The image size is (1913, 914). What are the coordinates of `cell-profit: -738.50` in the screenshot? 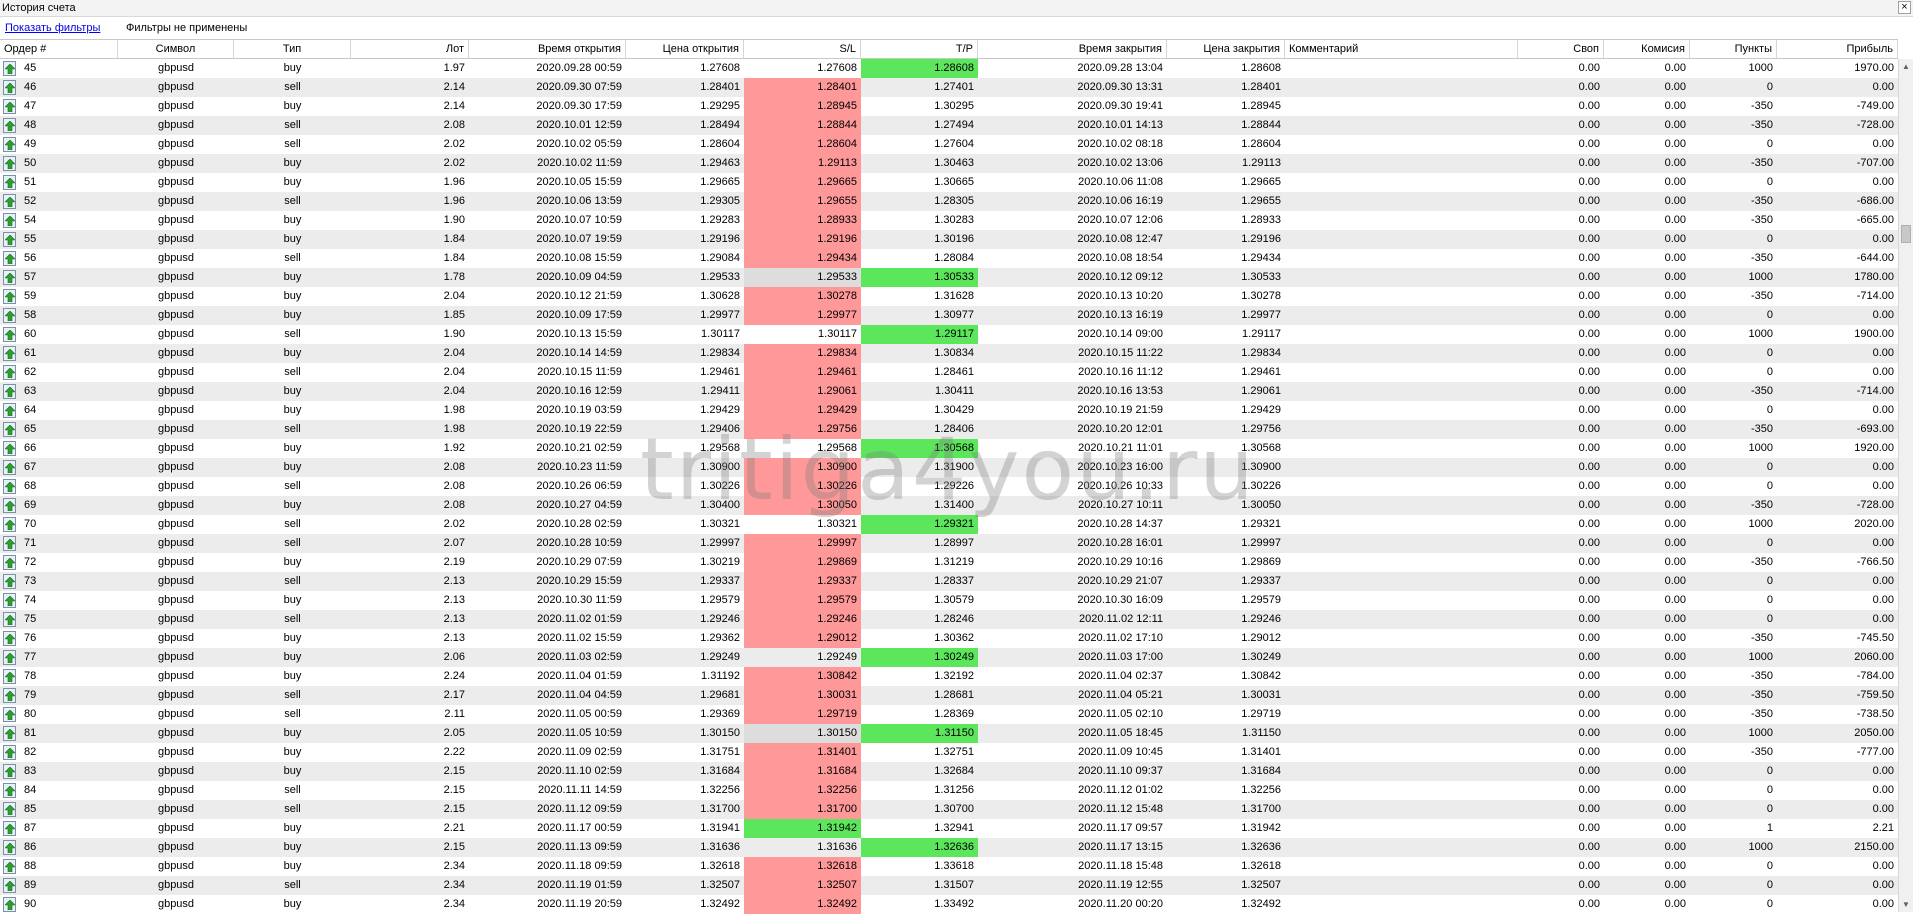 It's located at (1875, 714).